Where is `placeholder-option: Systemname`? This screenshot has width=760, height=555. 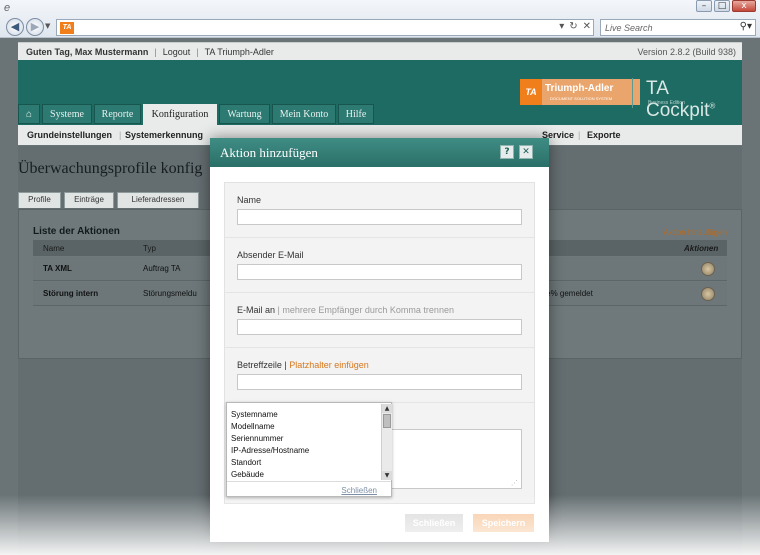 placeholder-option: Systemname is located at coordinates (254, 414).